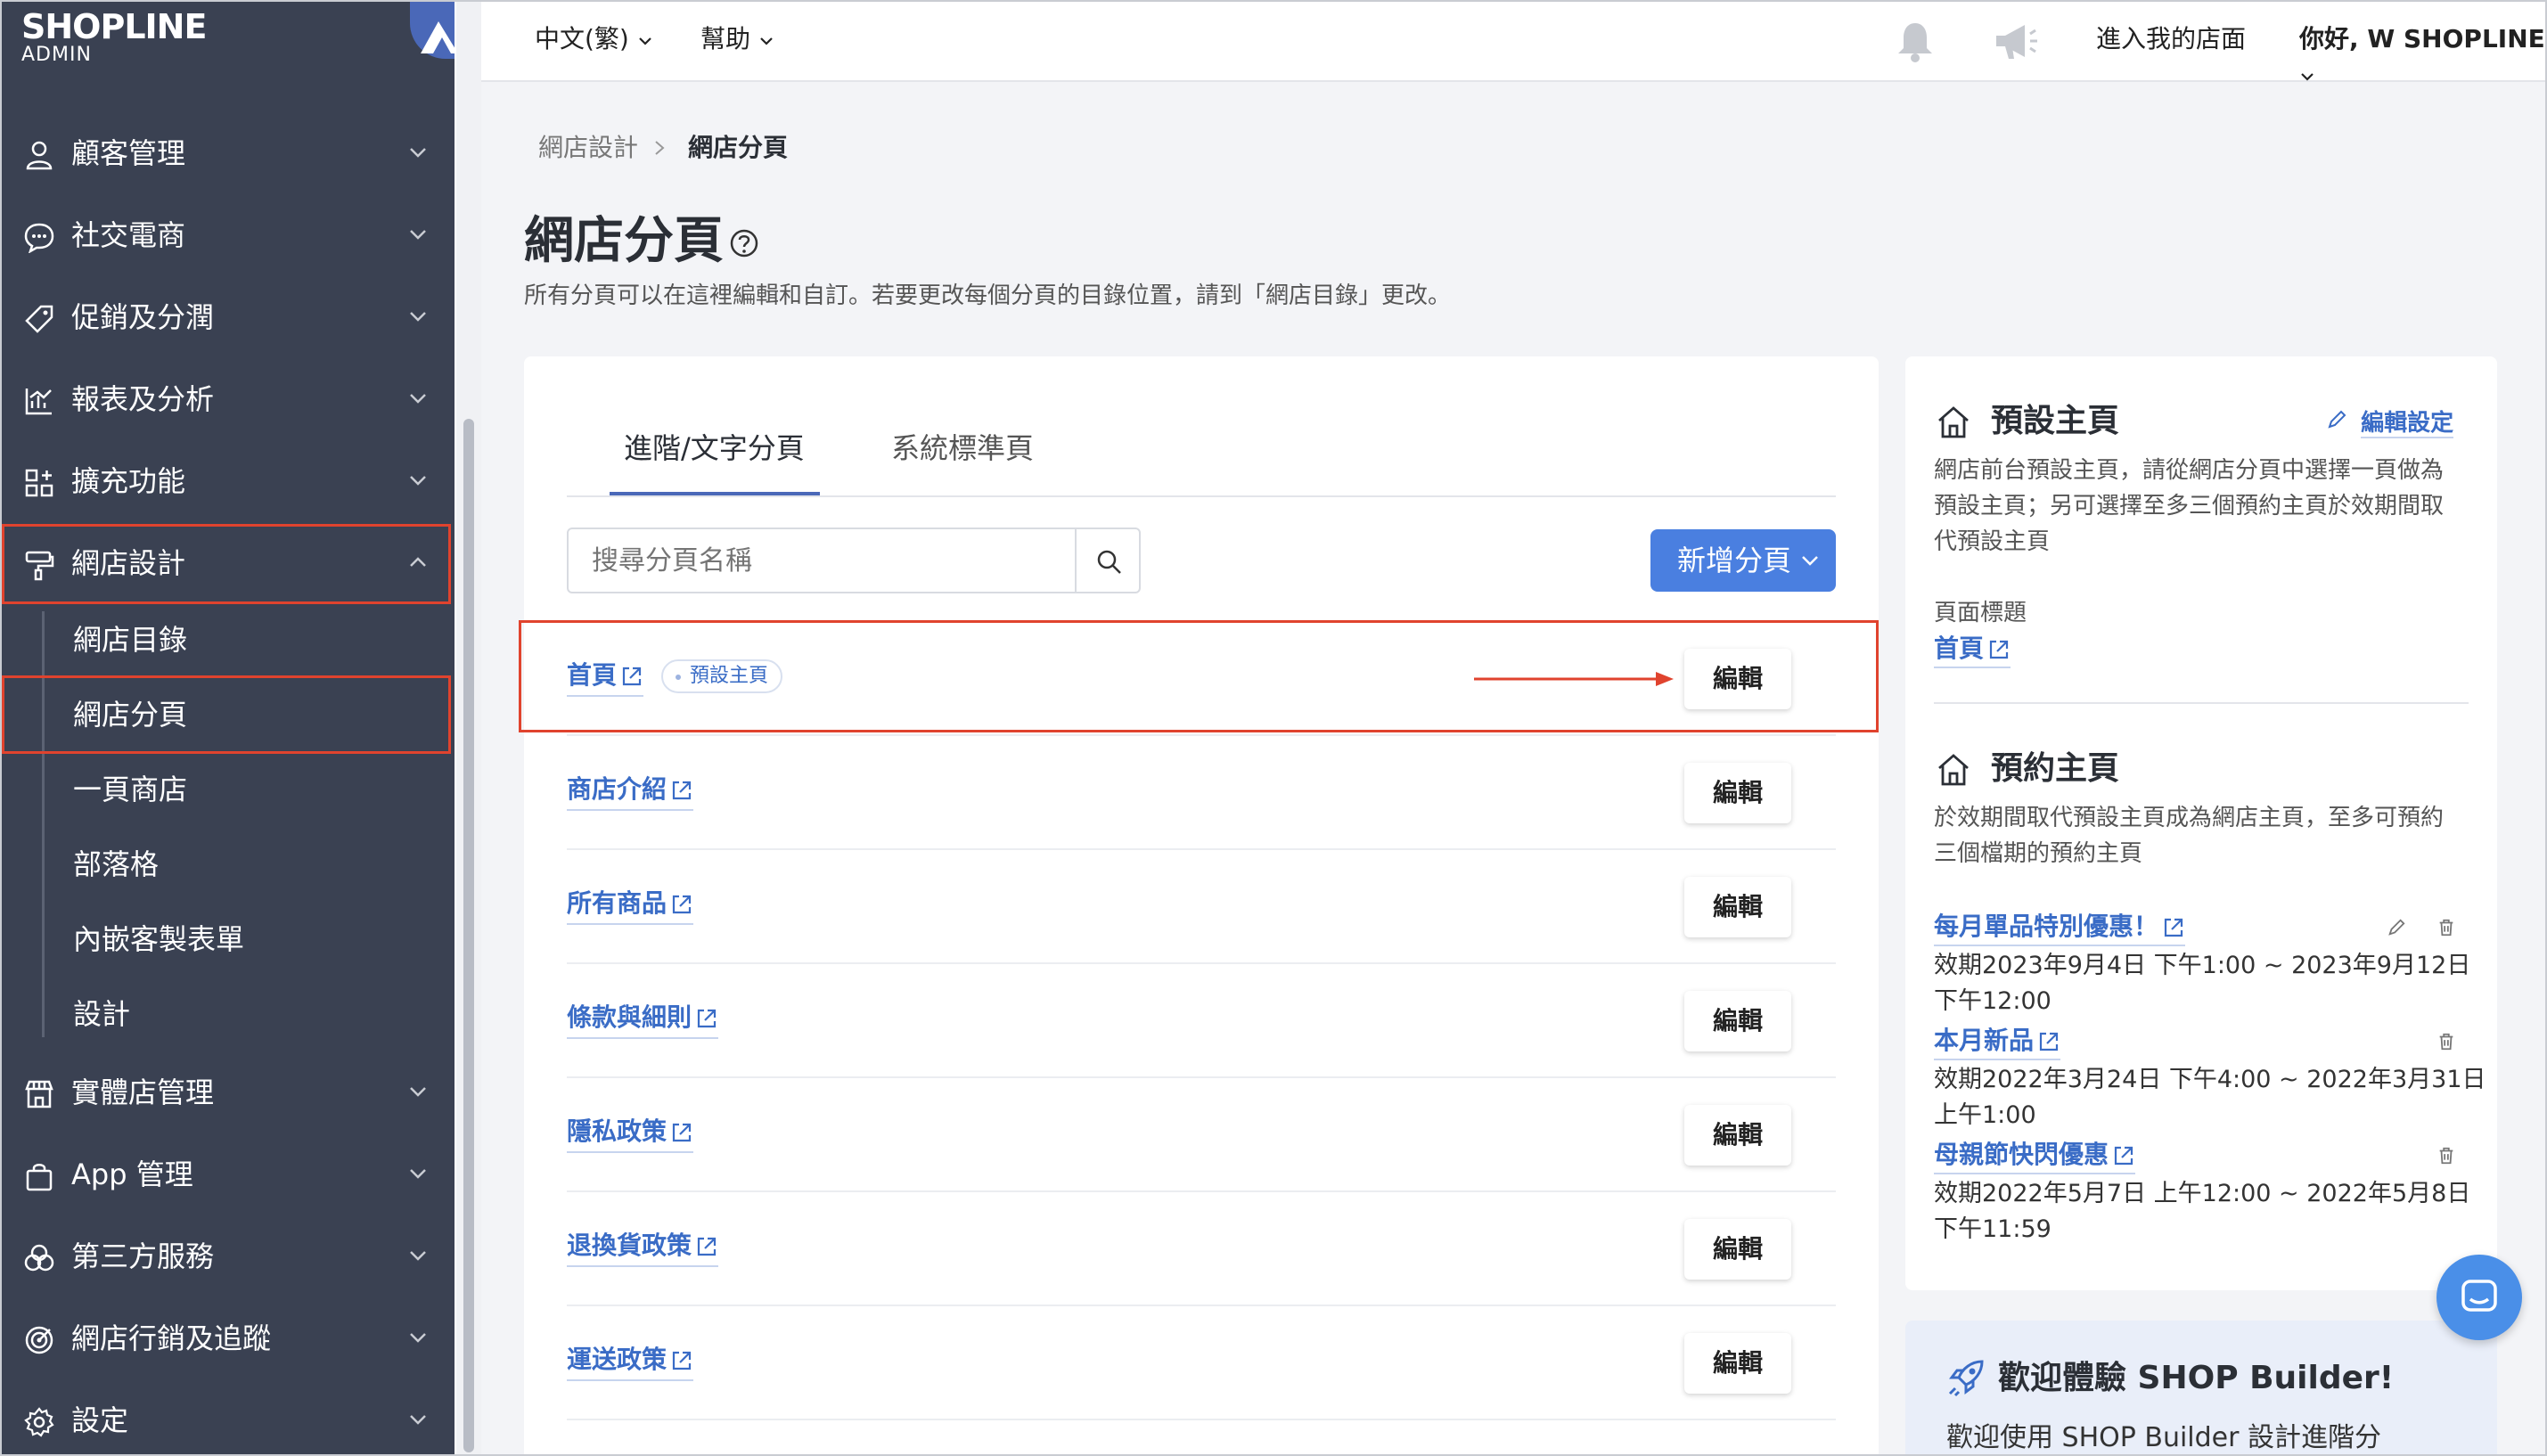 This screenshot has height=1456, width=2547. Describe the element at coordinates (227, 789) in the screenshot. I see `sidebar-subitem-one-page-store: 一頁商店` at that location.